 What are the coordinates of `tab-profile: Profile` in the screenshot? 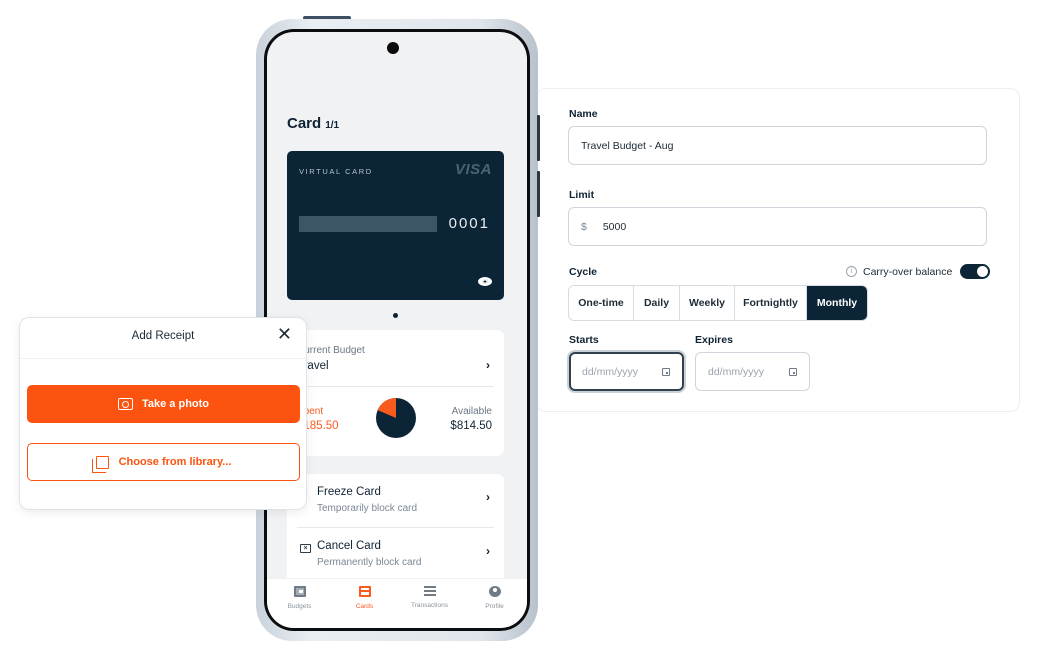 It's located at (494, 603).